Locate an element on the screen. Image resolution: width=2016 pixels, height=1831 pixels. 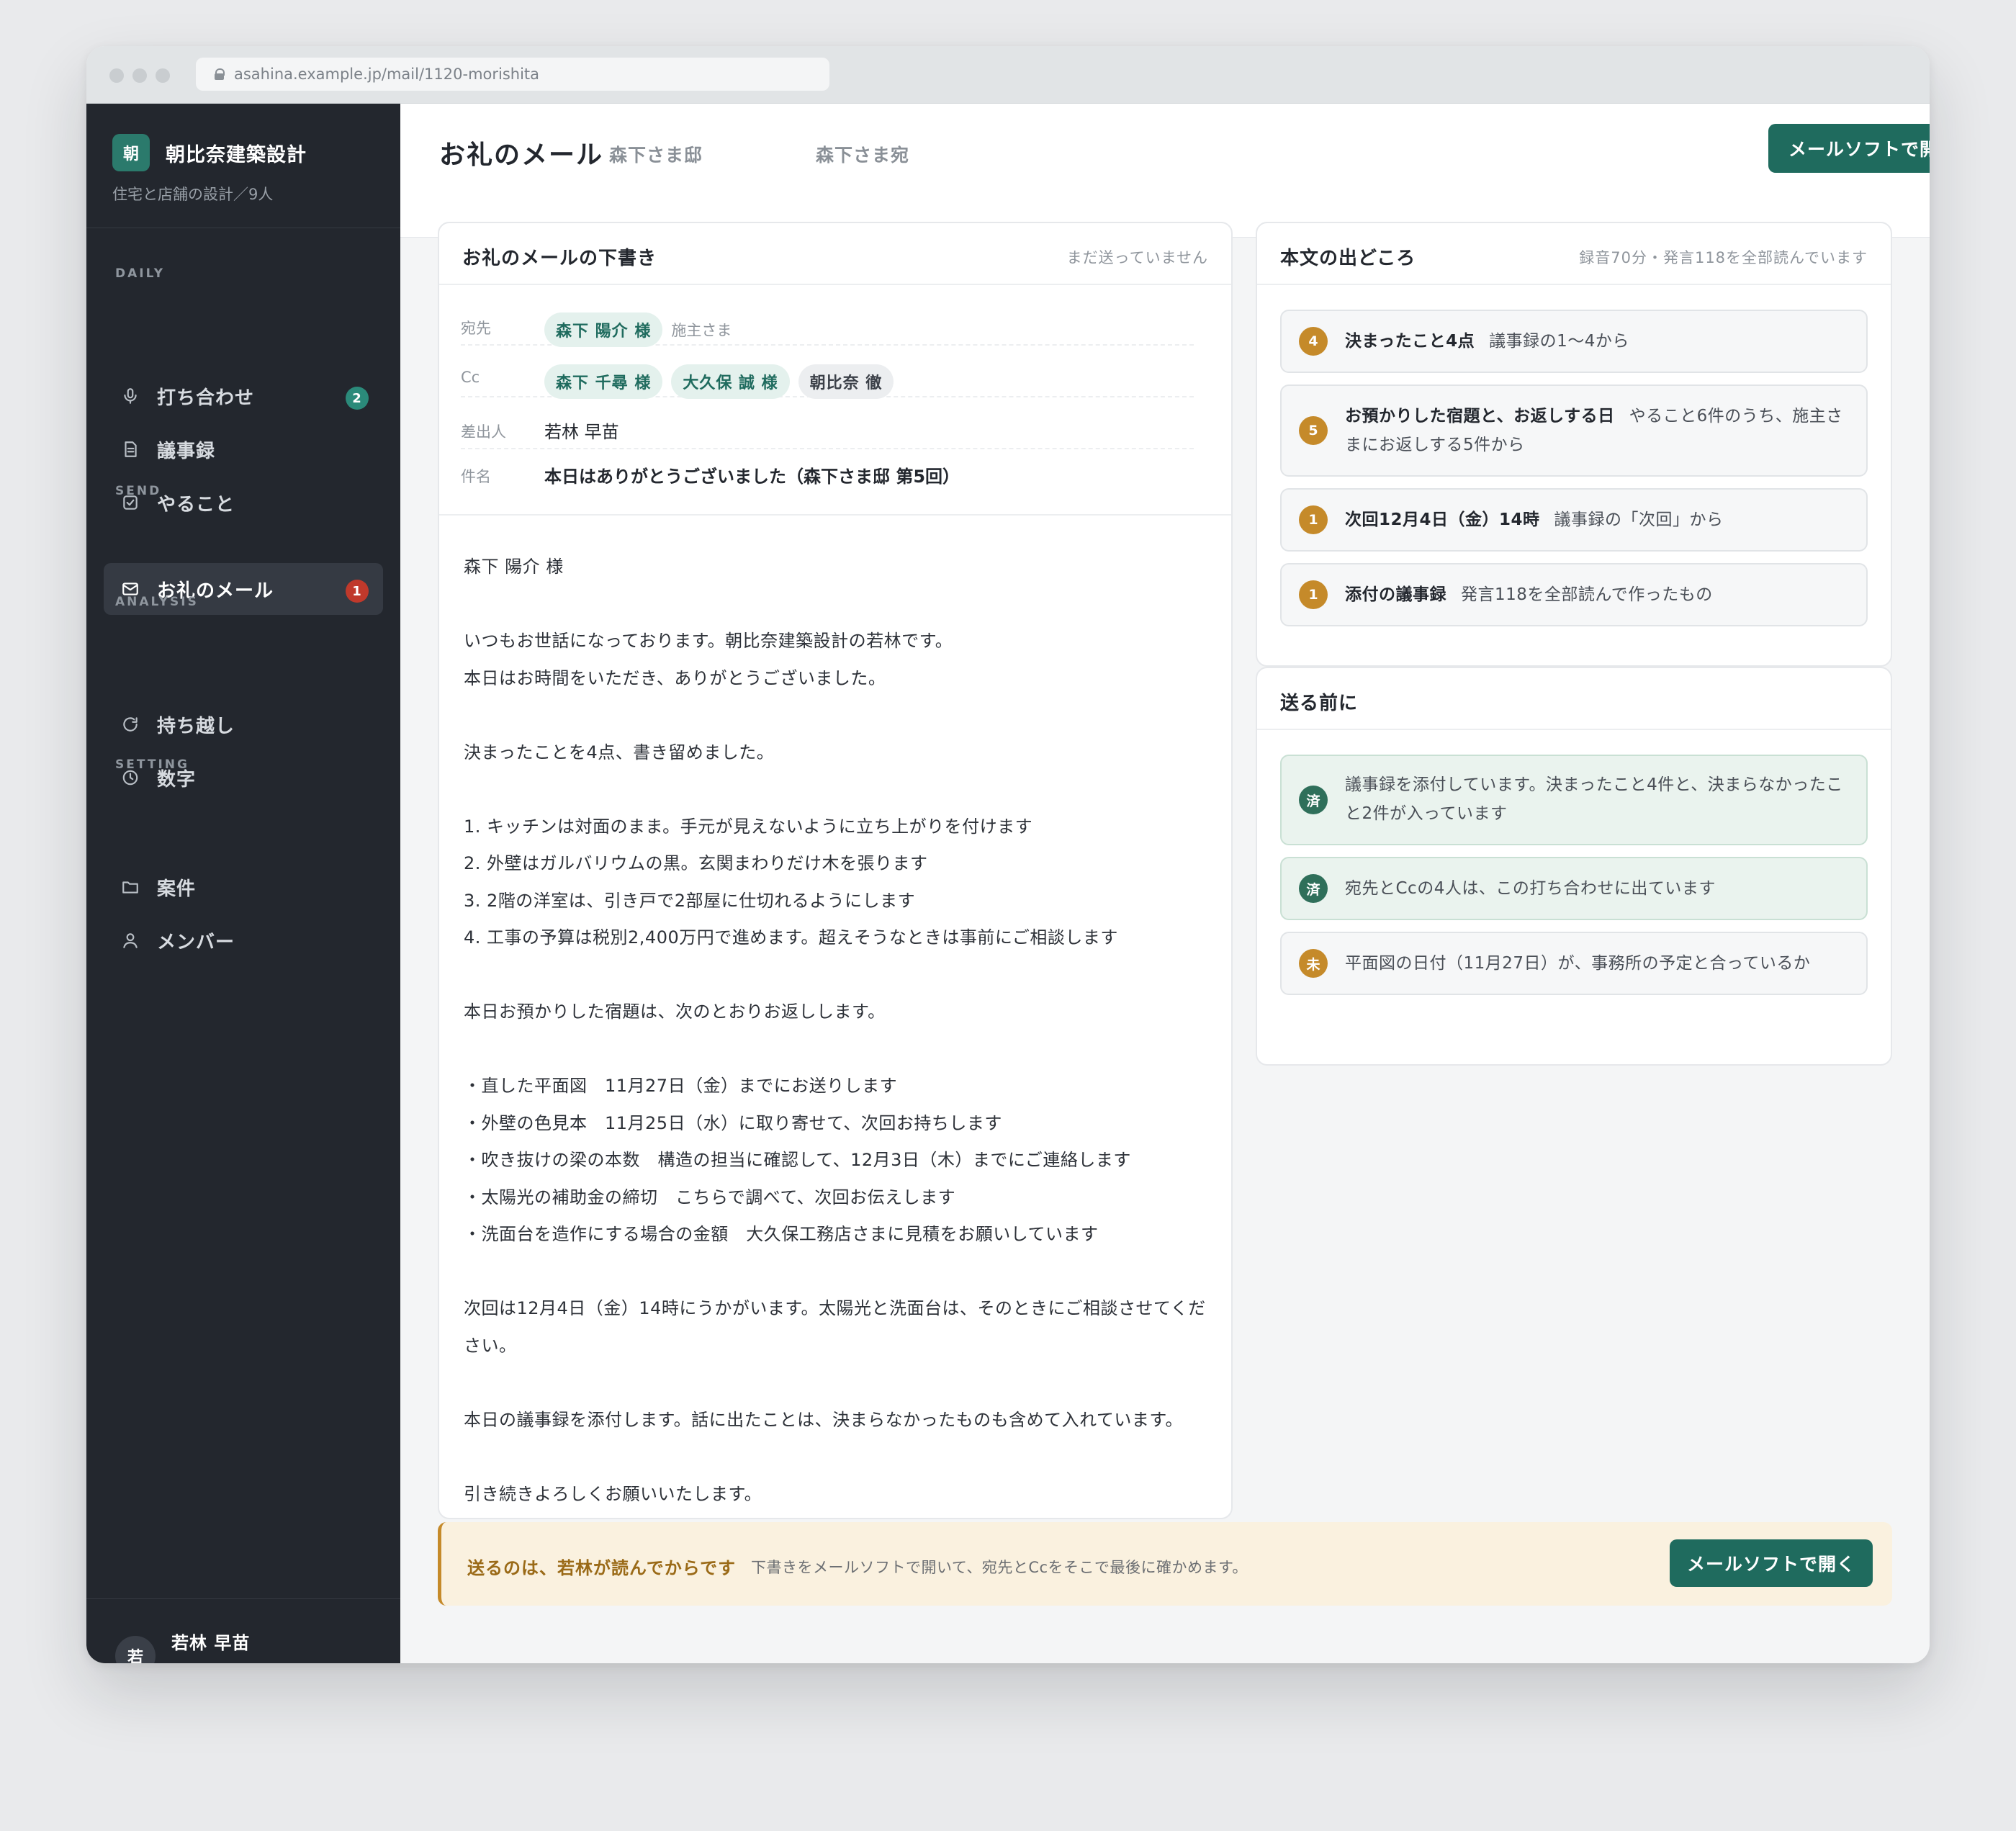
mail-text-line: 本日はお時間をいただき、ありがとうございました。 is located at coordinates (675, 677).